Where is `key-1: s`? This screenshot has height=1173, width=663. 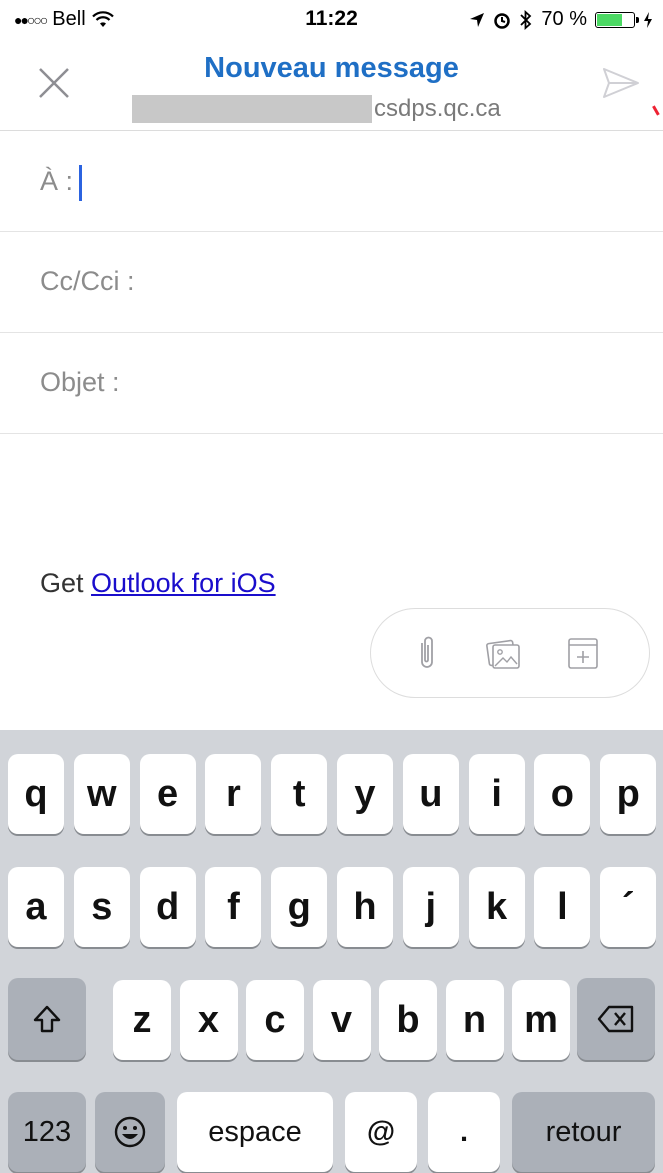
key-1: s is located at coordinates (101, 907).